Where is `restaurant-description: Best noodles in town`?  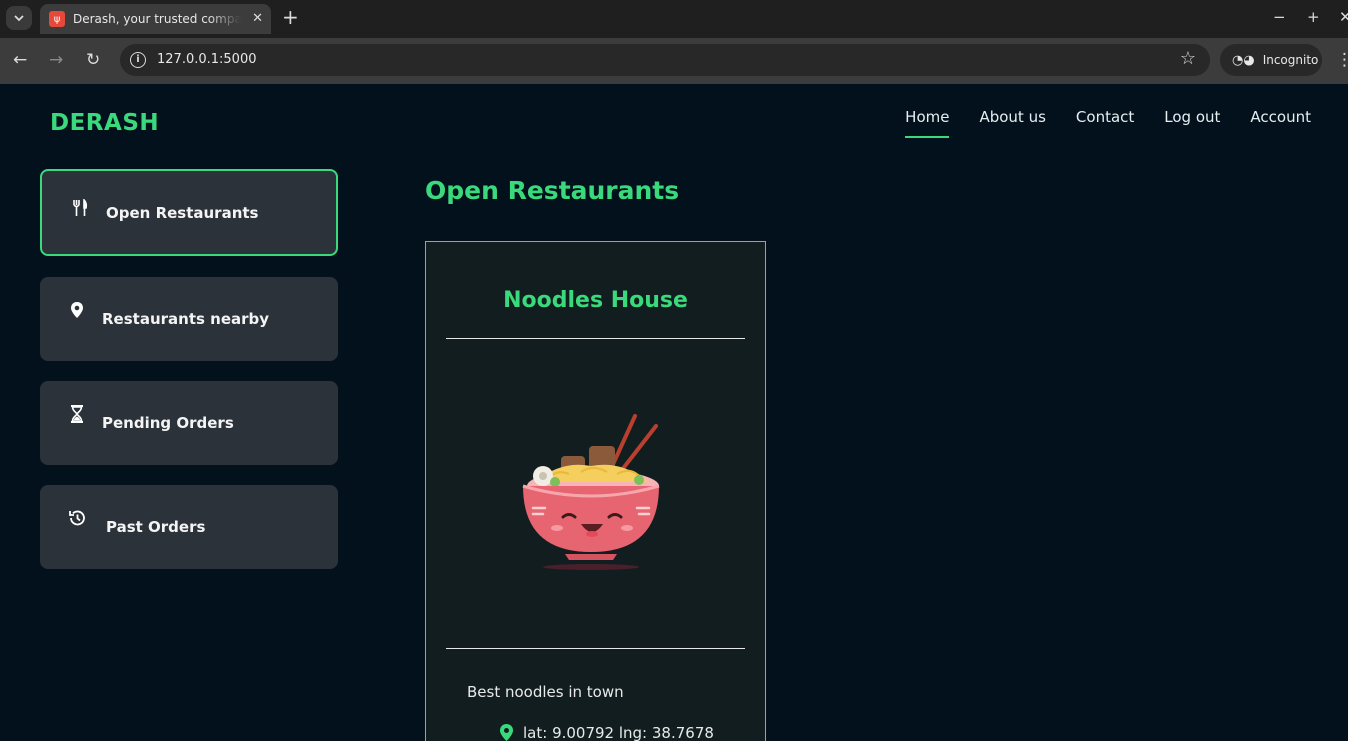
restaurant-description: Best noodles in town is located at coordinates (545, 692).